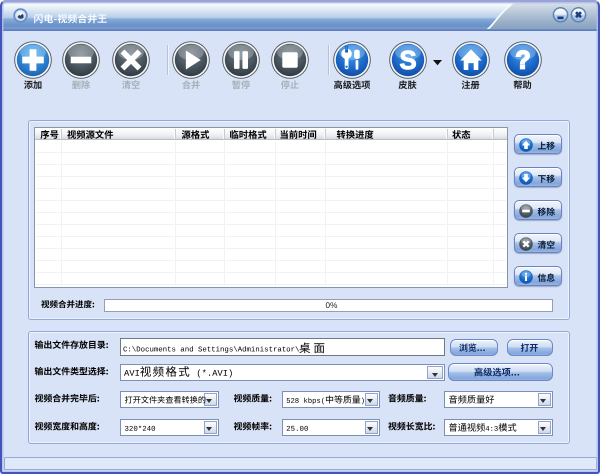 The height and width of the screenshot is (474, 600). What do you see at coordinates (407, 61) in the screenshot?
I see `svg-text: S` at bounding box center [407, 61].